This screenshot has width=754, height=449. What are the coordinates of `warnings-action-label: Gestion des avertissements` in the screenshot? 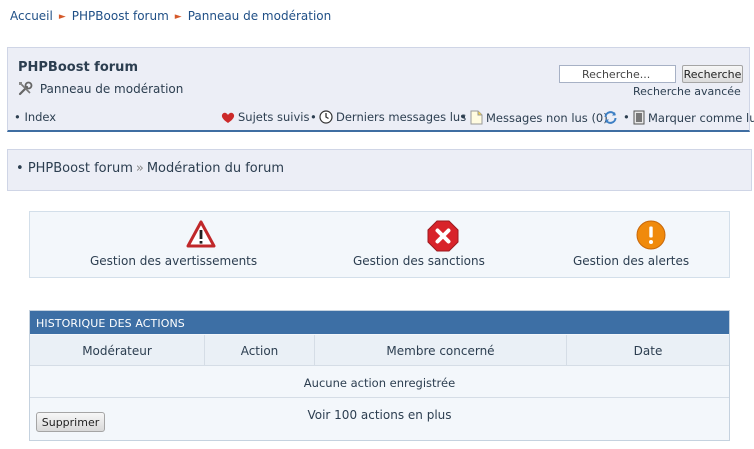 It's located at (174, 261).